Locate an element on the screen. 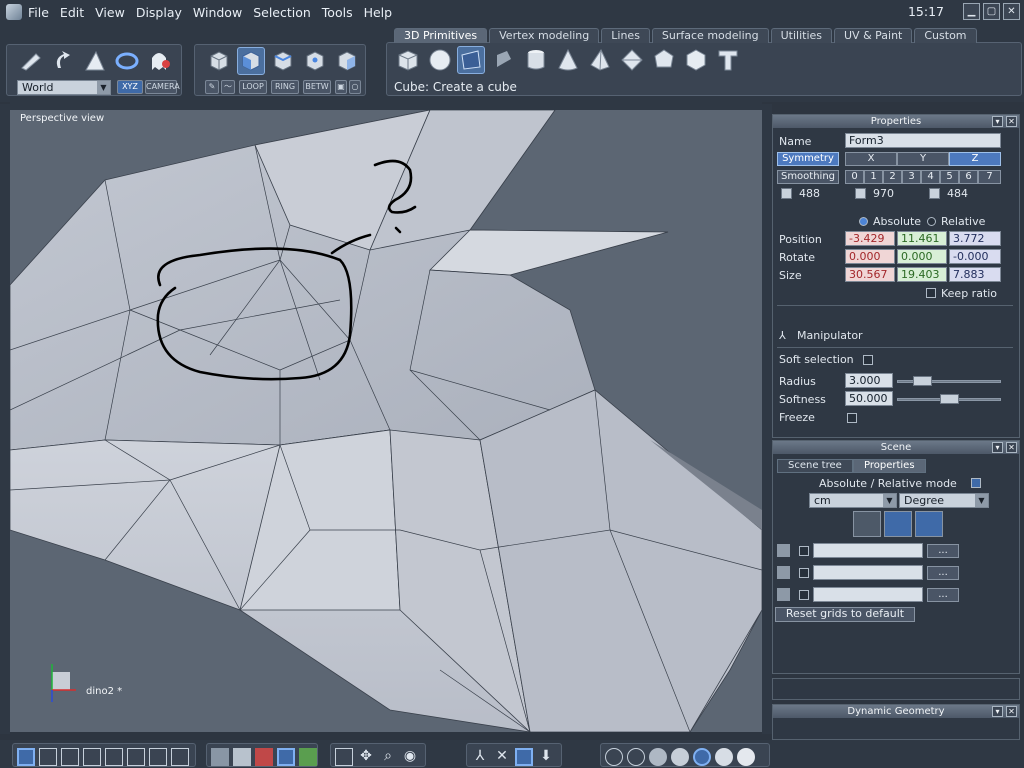 The width and height of the screenshot is (1024, 768). tab-3d-primitives: 3D Primitives is located at coordinates (441, 35).